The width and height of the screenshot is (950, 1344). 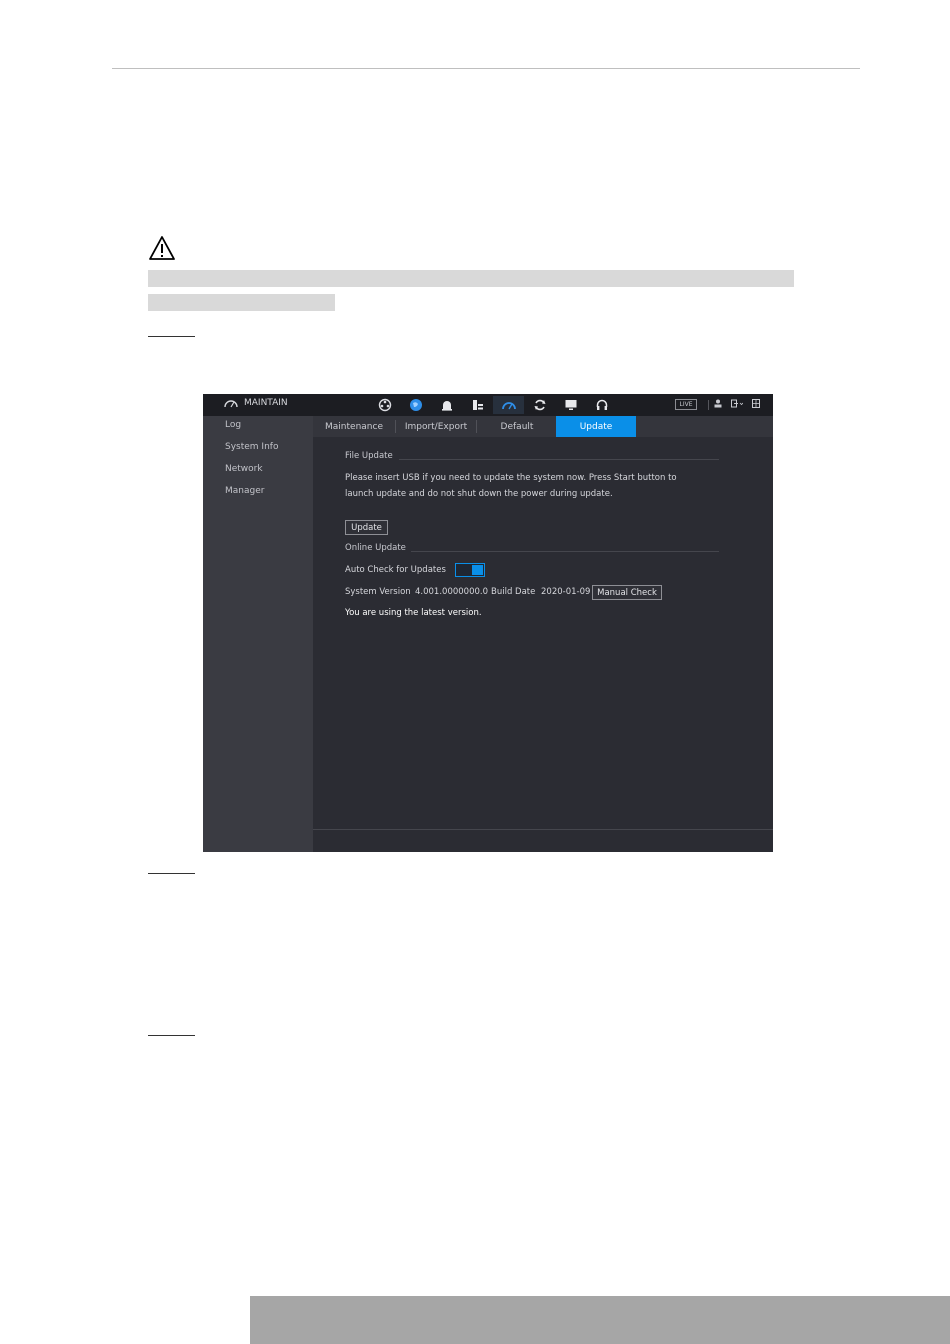 I want to click on file-update-heading: File Update, so click(x=369, y=456).